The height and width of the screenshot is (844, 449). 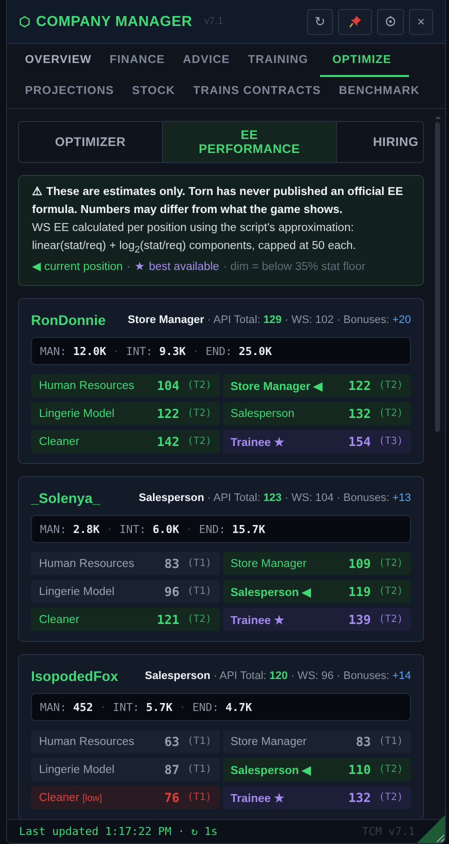 I want to click on position-cell: Cleaner 121 (T2), so click(x=125, y=620).